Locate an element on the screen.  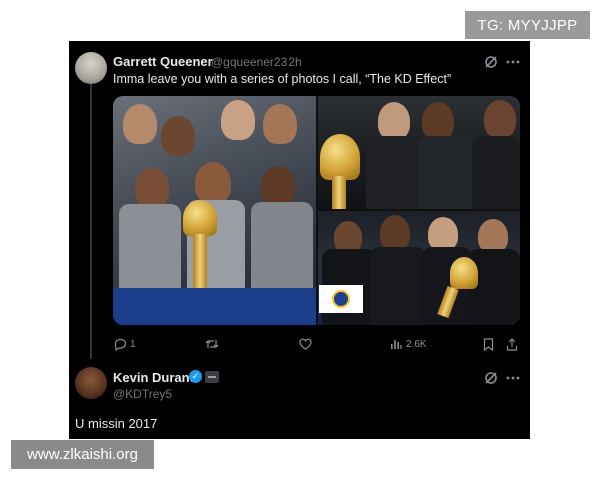
views-count: 2.6K is located at coordinates (416, 344).